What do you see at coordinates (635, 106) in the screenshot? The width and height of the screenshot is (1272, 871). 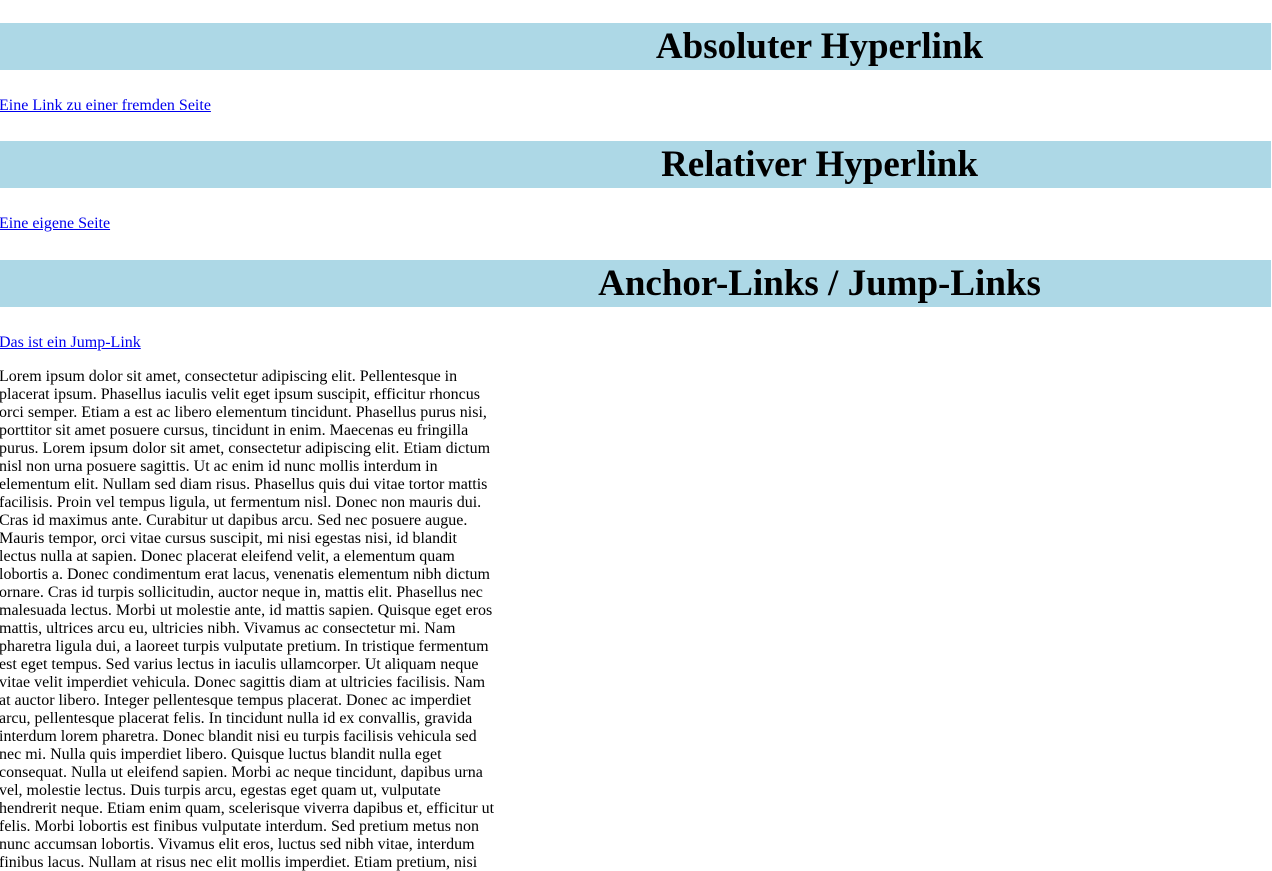 I see `absolute-link-paragraph: Eine Link zu einer fremden Seite` at bounding box center [635, 106].